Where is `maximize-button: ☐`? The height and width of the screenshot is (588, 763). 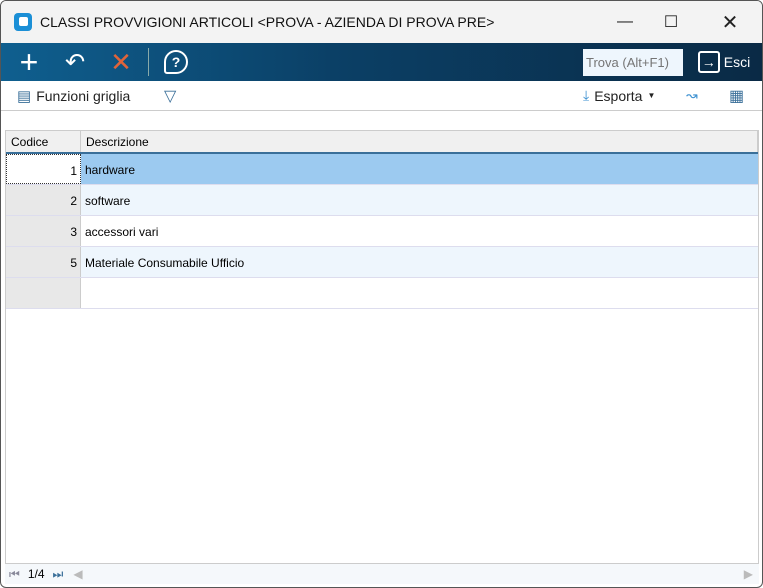 maximize-button: ☐ is located at coordinates (671, 22).